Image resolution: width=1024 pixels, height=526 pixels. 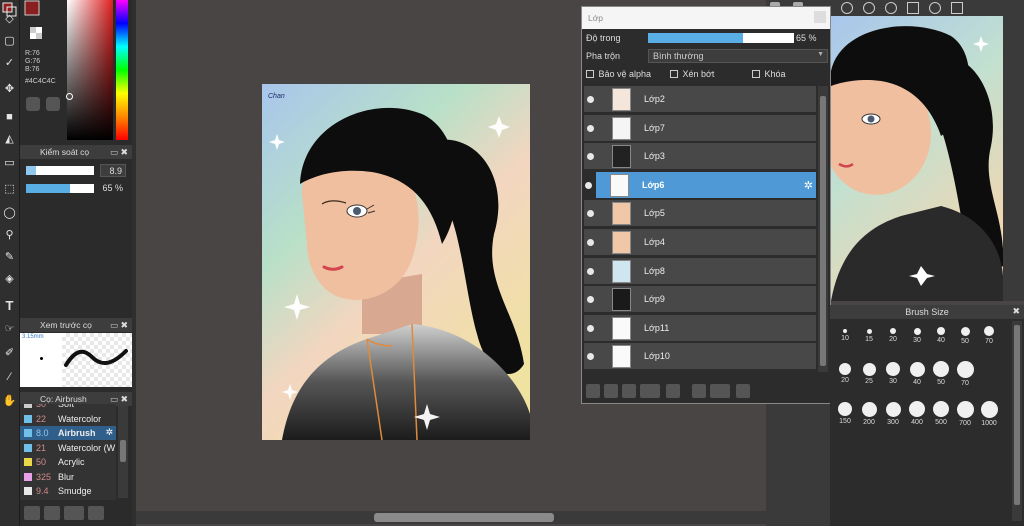 I want to click on brush-list-item: 22 Watercolor, so click(x=68, y=418).